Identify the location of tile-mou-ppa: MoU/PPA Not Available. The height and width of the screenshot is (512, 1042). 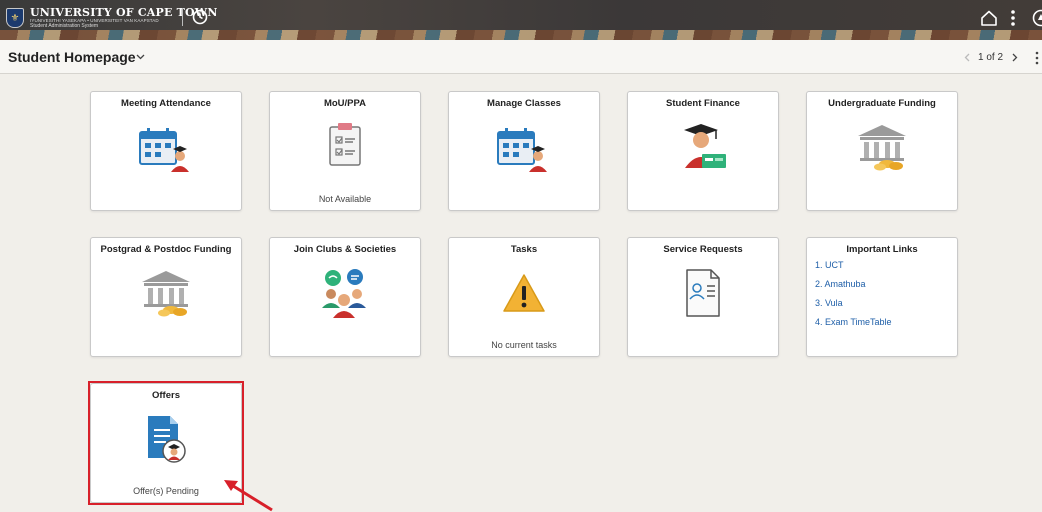
(345, 151).